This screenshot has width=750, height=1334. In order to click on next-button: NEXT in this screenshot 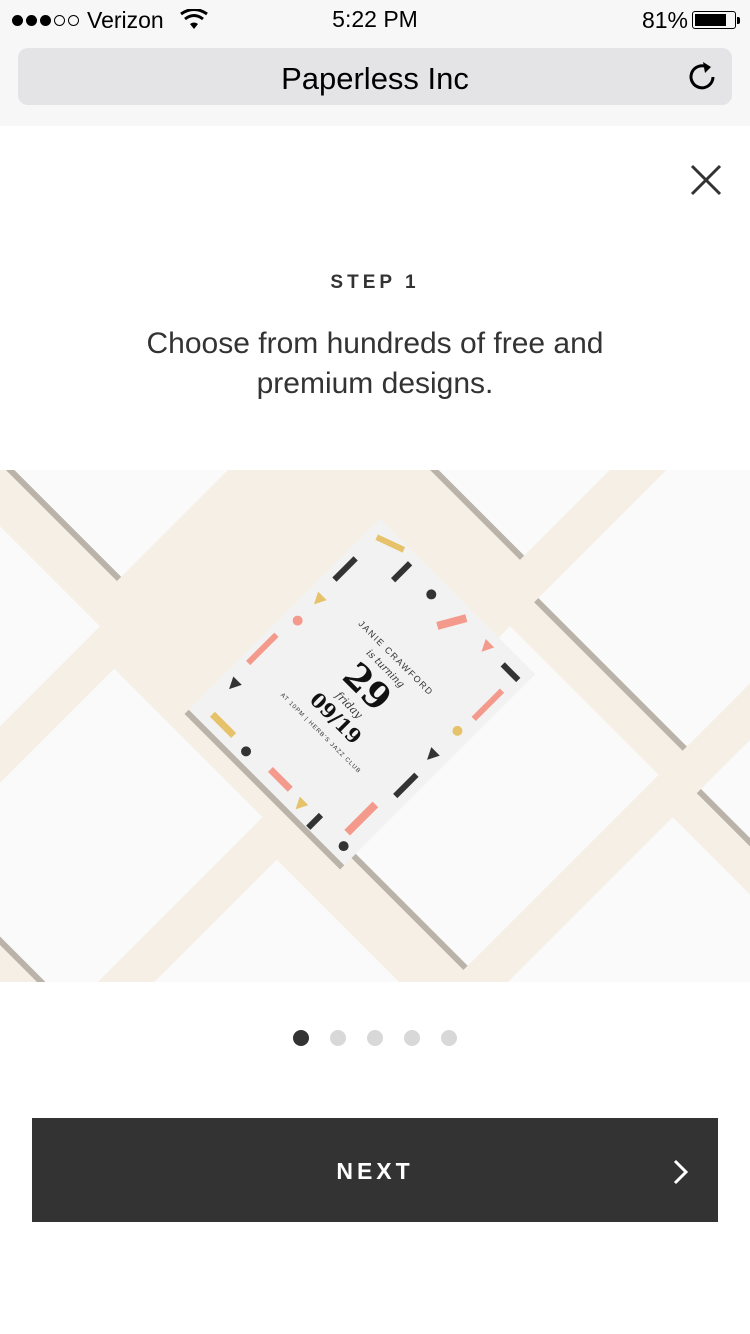, I will do `click(375, 1170)`.